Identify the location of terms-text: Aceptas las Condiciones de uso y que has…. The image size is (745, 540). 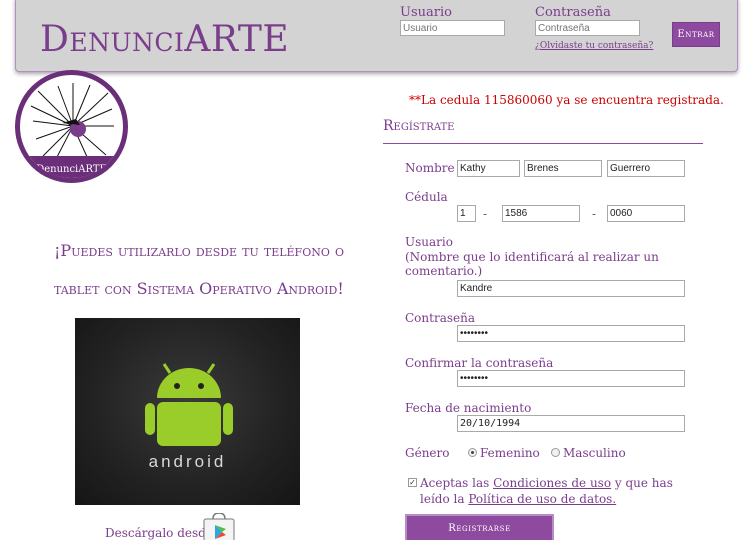
(562, 491).